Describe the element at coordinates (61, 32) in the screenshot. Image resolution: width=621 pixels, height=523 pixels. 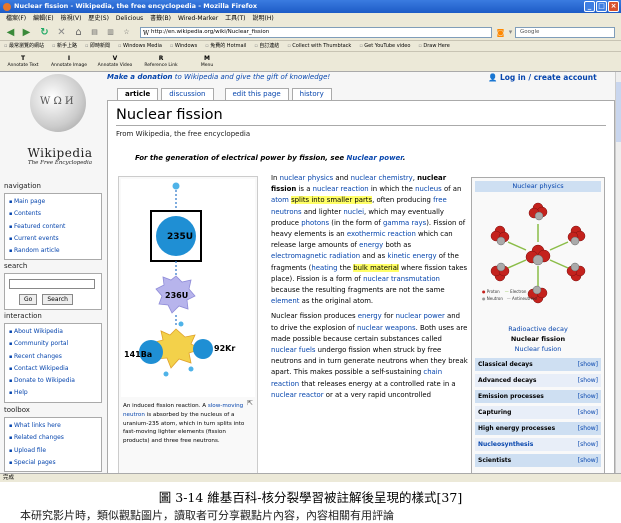
I see `stop-icon: ✕` at that location.